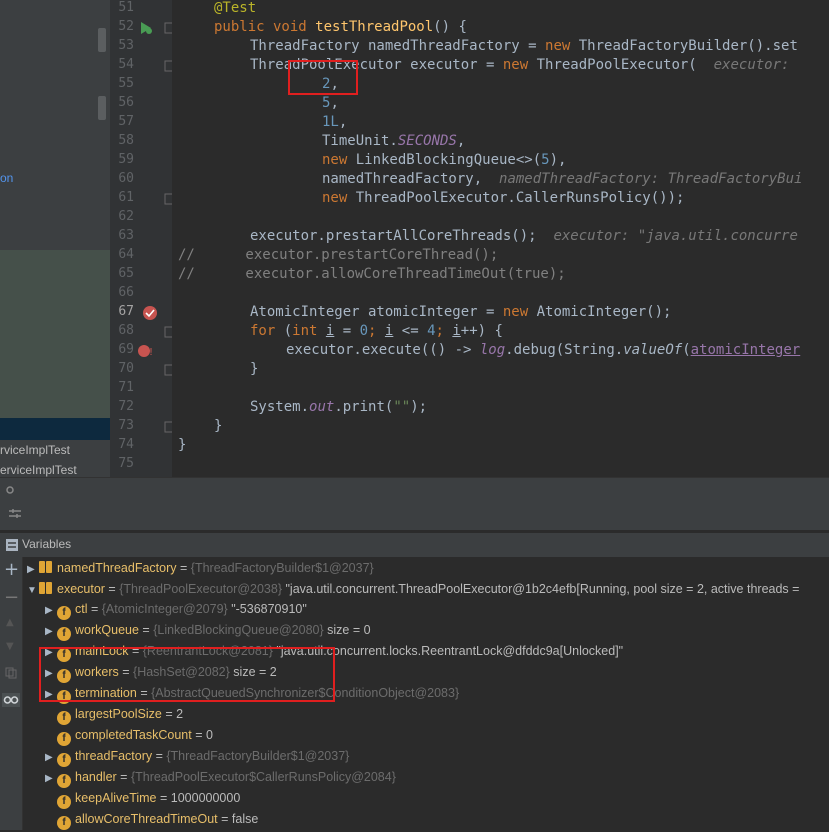 The height and width of the screenshot is (832, 829). What do you see at coordinates (340, 27) in the screenshot?
I see `code-line-52: public void testThreadPool() {` at bounding box center [340, 27].